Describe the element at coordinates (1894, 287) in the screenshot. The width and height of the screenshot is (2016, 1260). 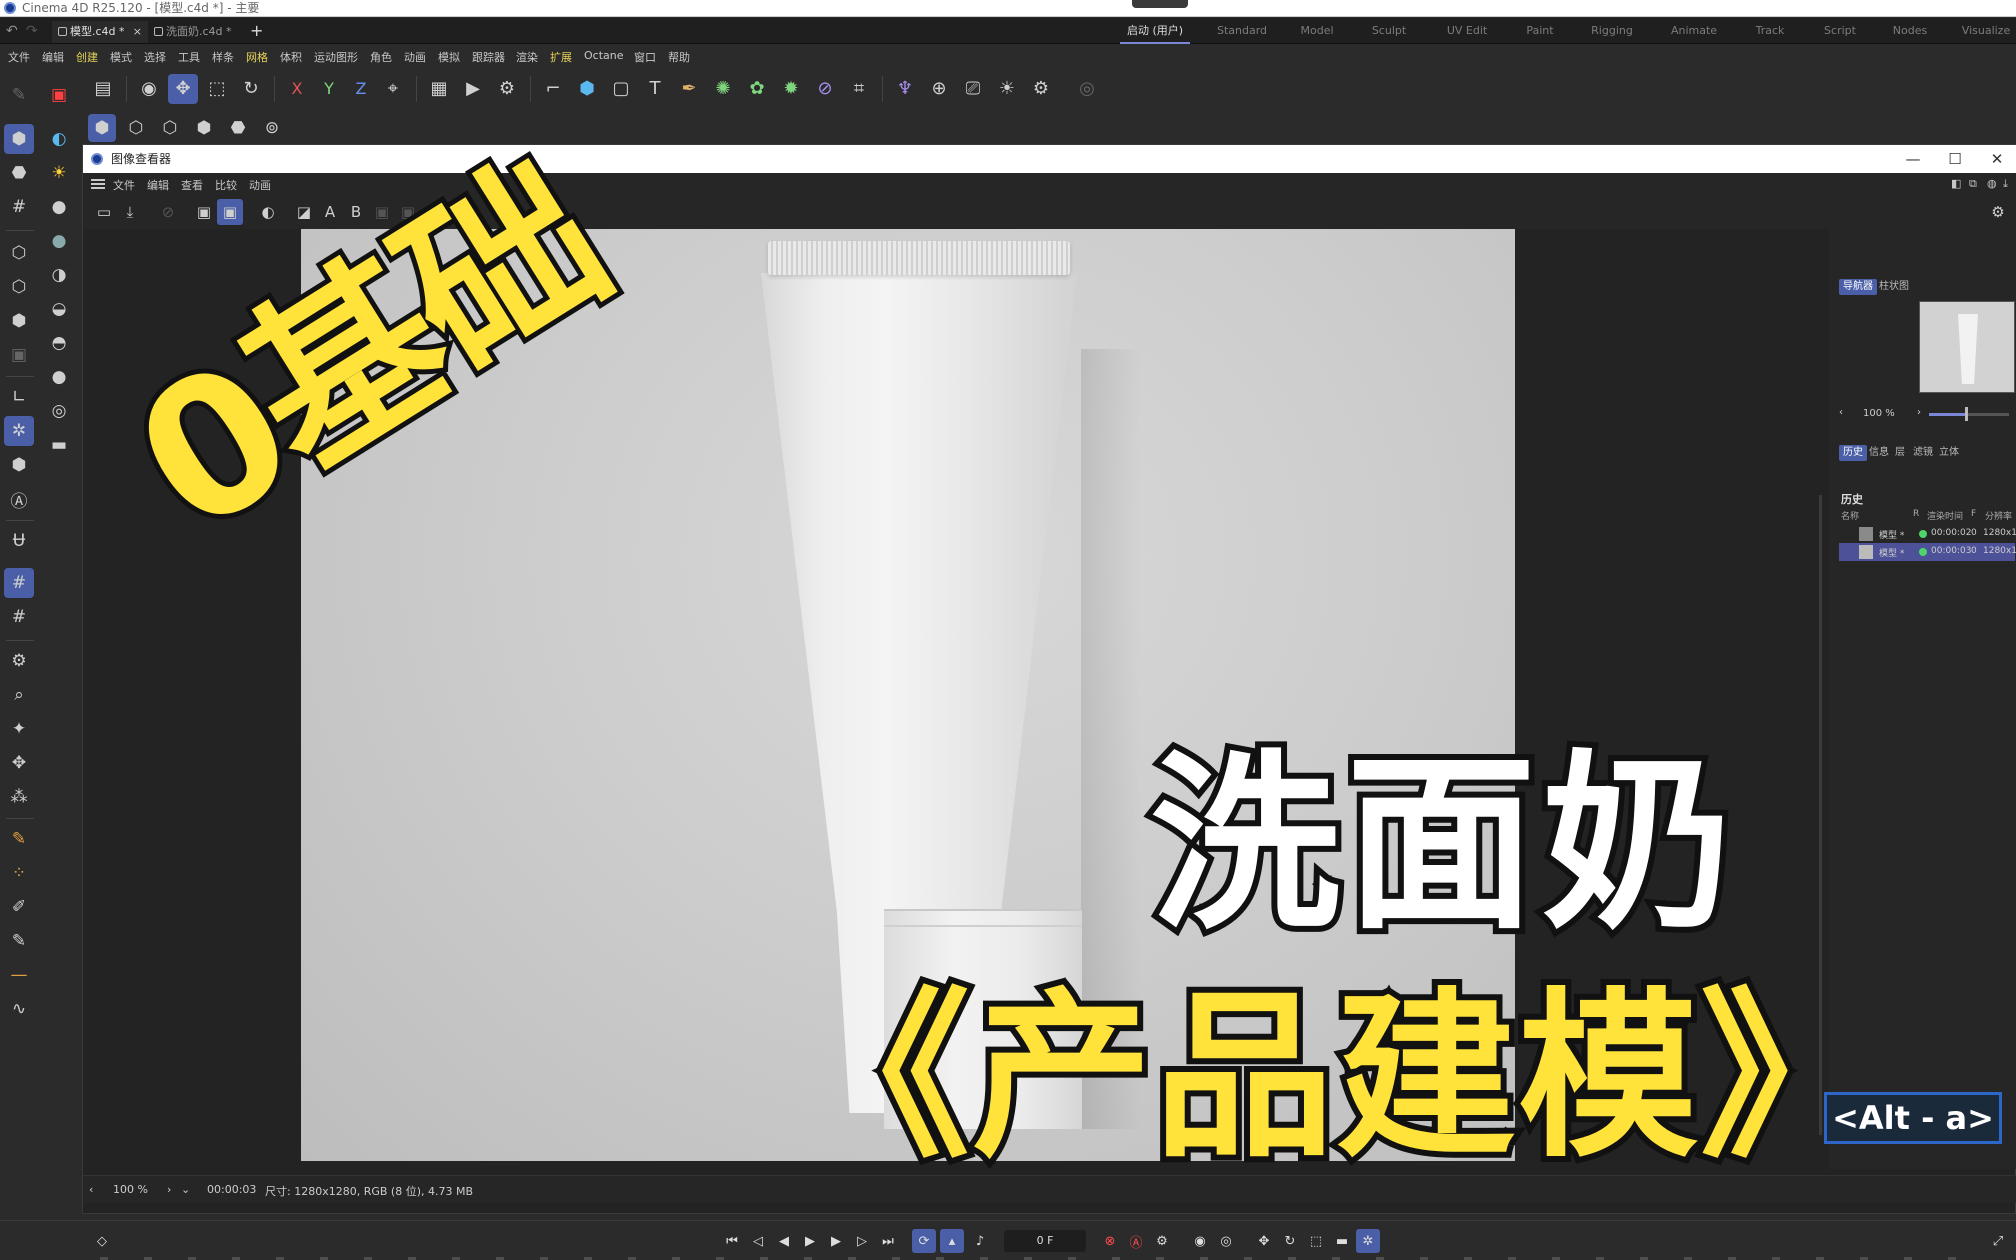
I see `tab-histogram: 柱状图` at that location.